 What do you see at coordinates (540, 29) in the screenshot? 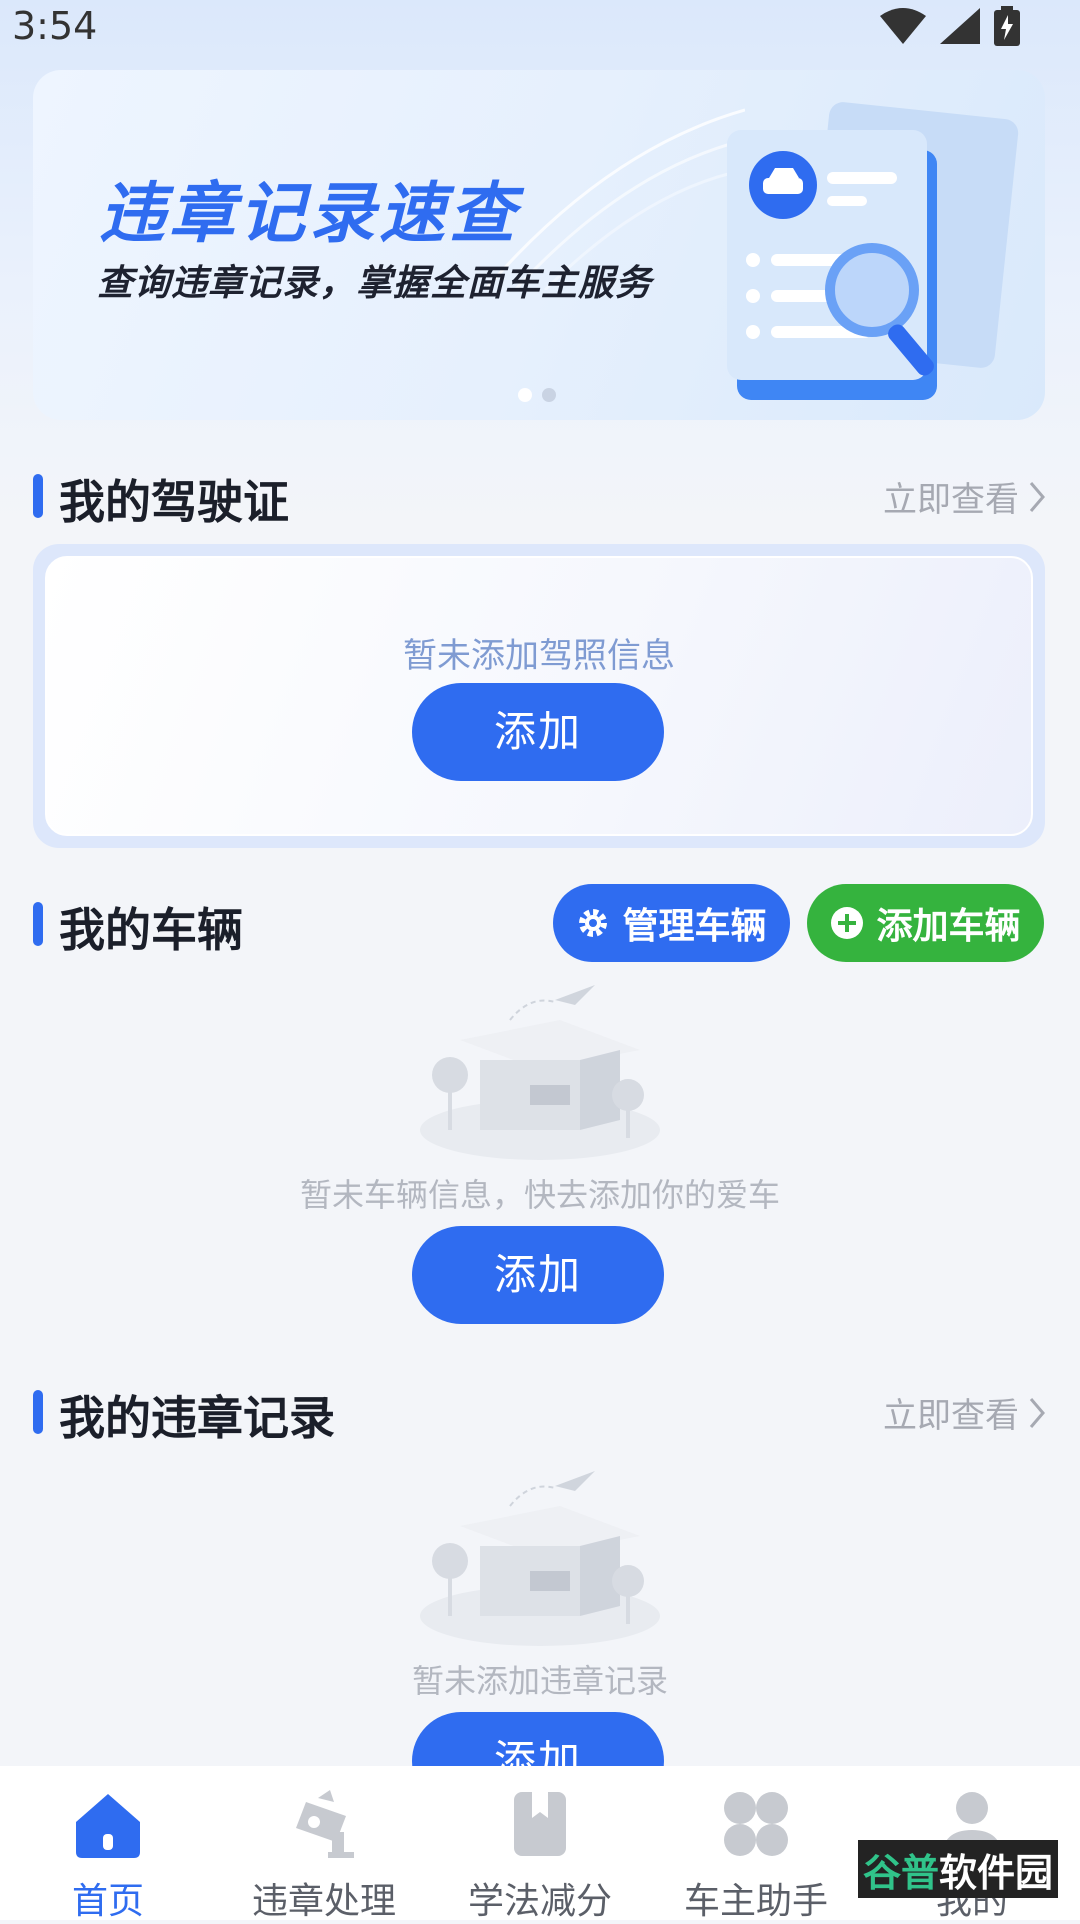
I see `status-bar: 3:54` at bounding box center [540, 29].